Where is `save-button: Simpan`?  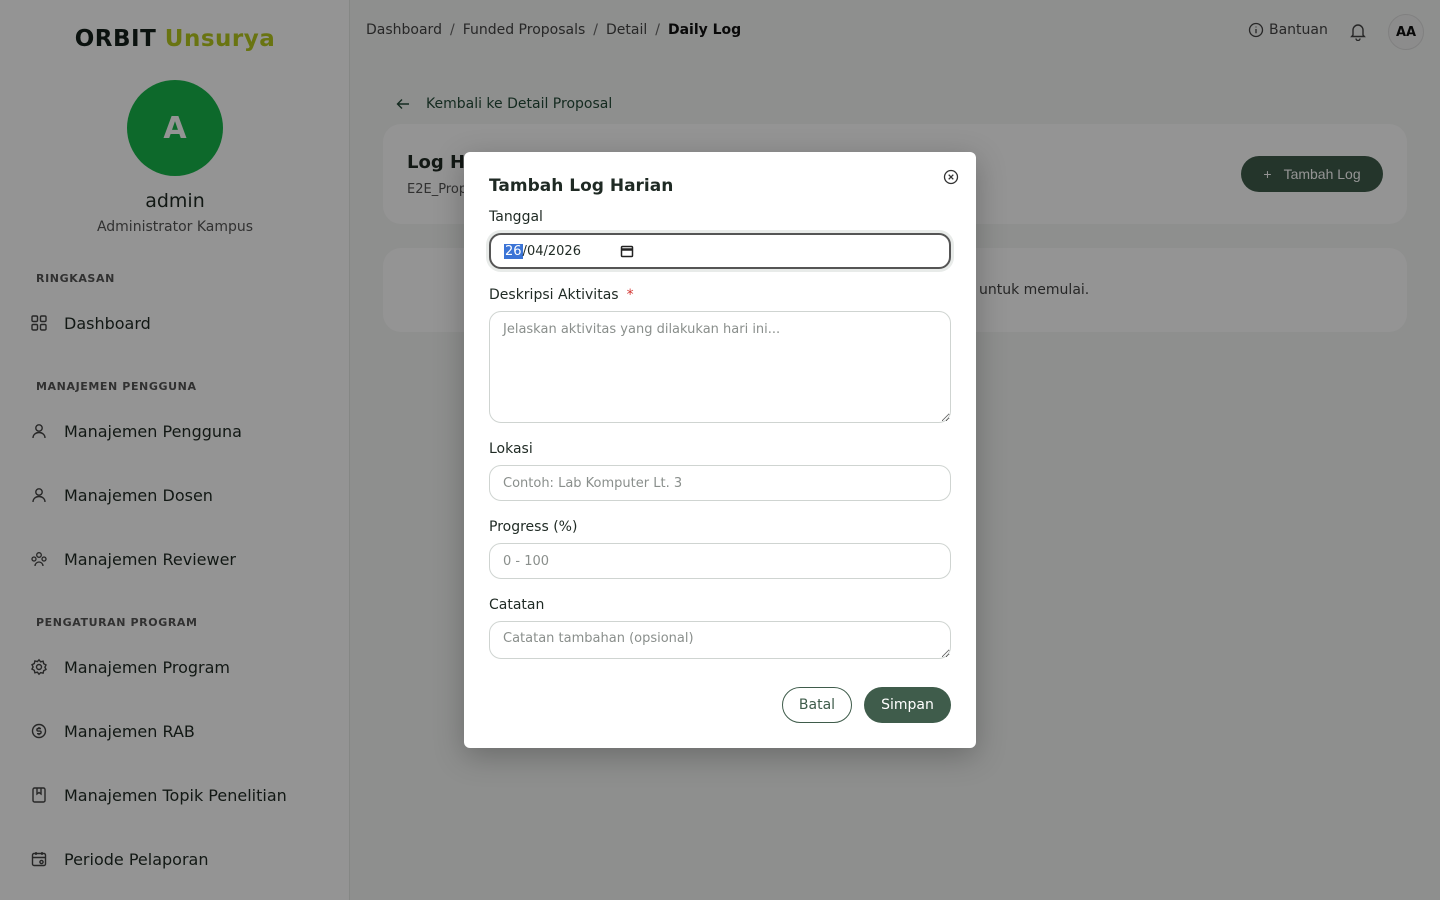
save-button: Simpan is located at coordinates (907, 705).